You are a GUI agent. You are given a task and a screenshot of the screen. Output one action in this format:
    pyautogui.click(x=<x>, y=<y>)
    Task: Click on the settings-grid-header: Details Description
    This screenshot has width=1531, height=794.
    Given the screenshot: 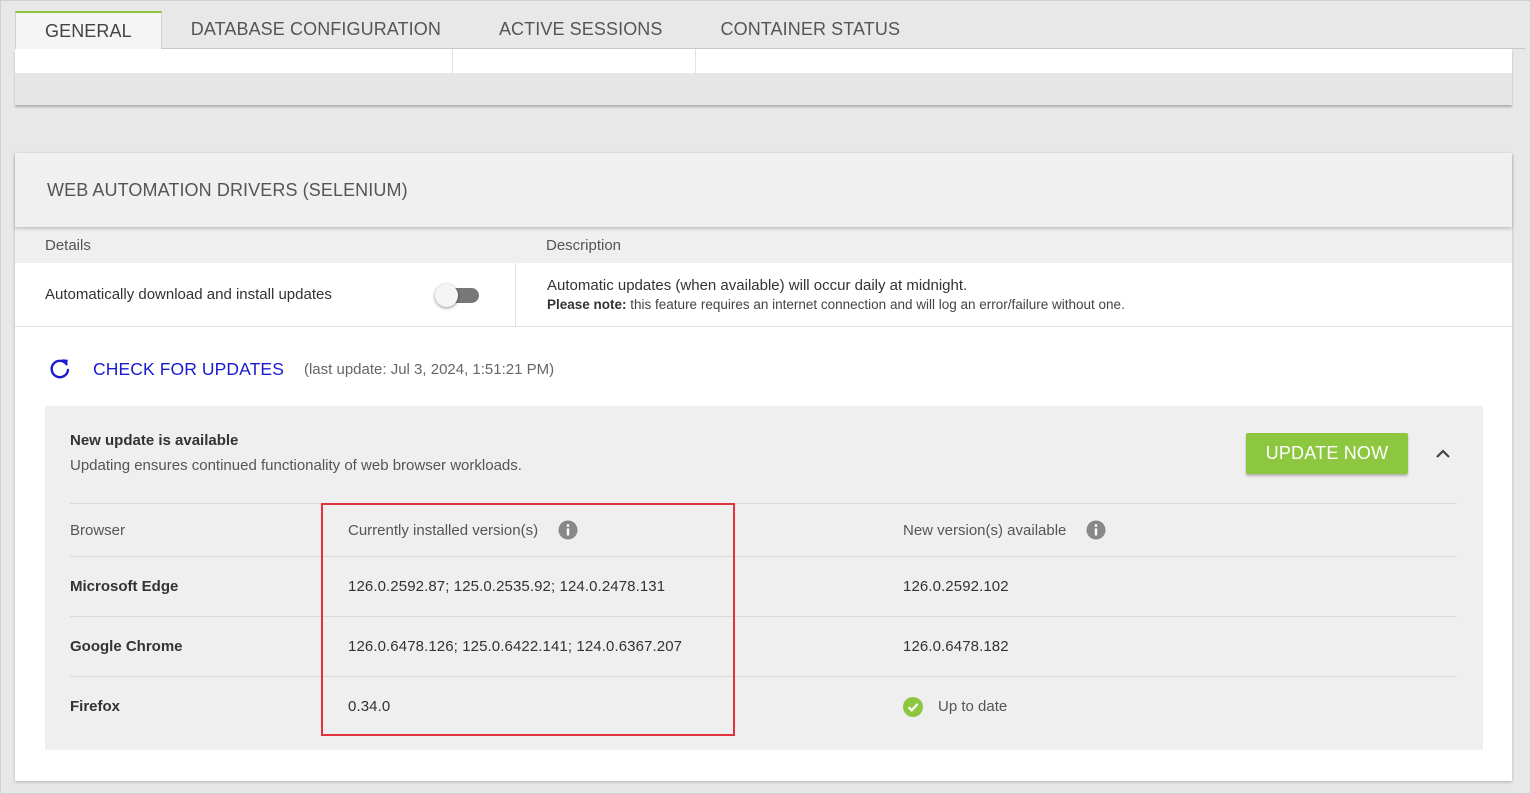 What is the action you would take?
    pyautogui.click(x=763, y=245)
    